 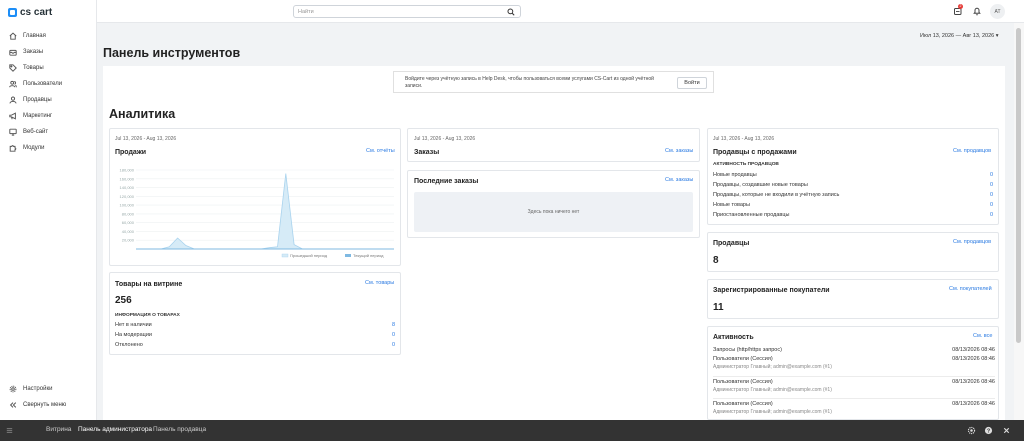 What do you see at coordinates (48, 68) in the screenshot?
I see `sidebar-item-products: Товары` at bounding box center [48, 68].